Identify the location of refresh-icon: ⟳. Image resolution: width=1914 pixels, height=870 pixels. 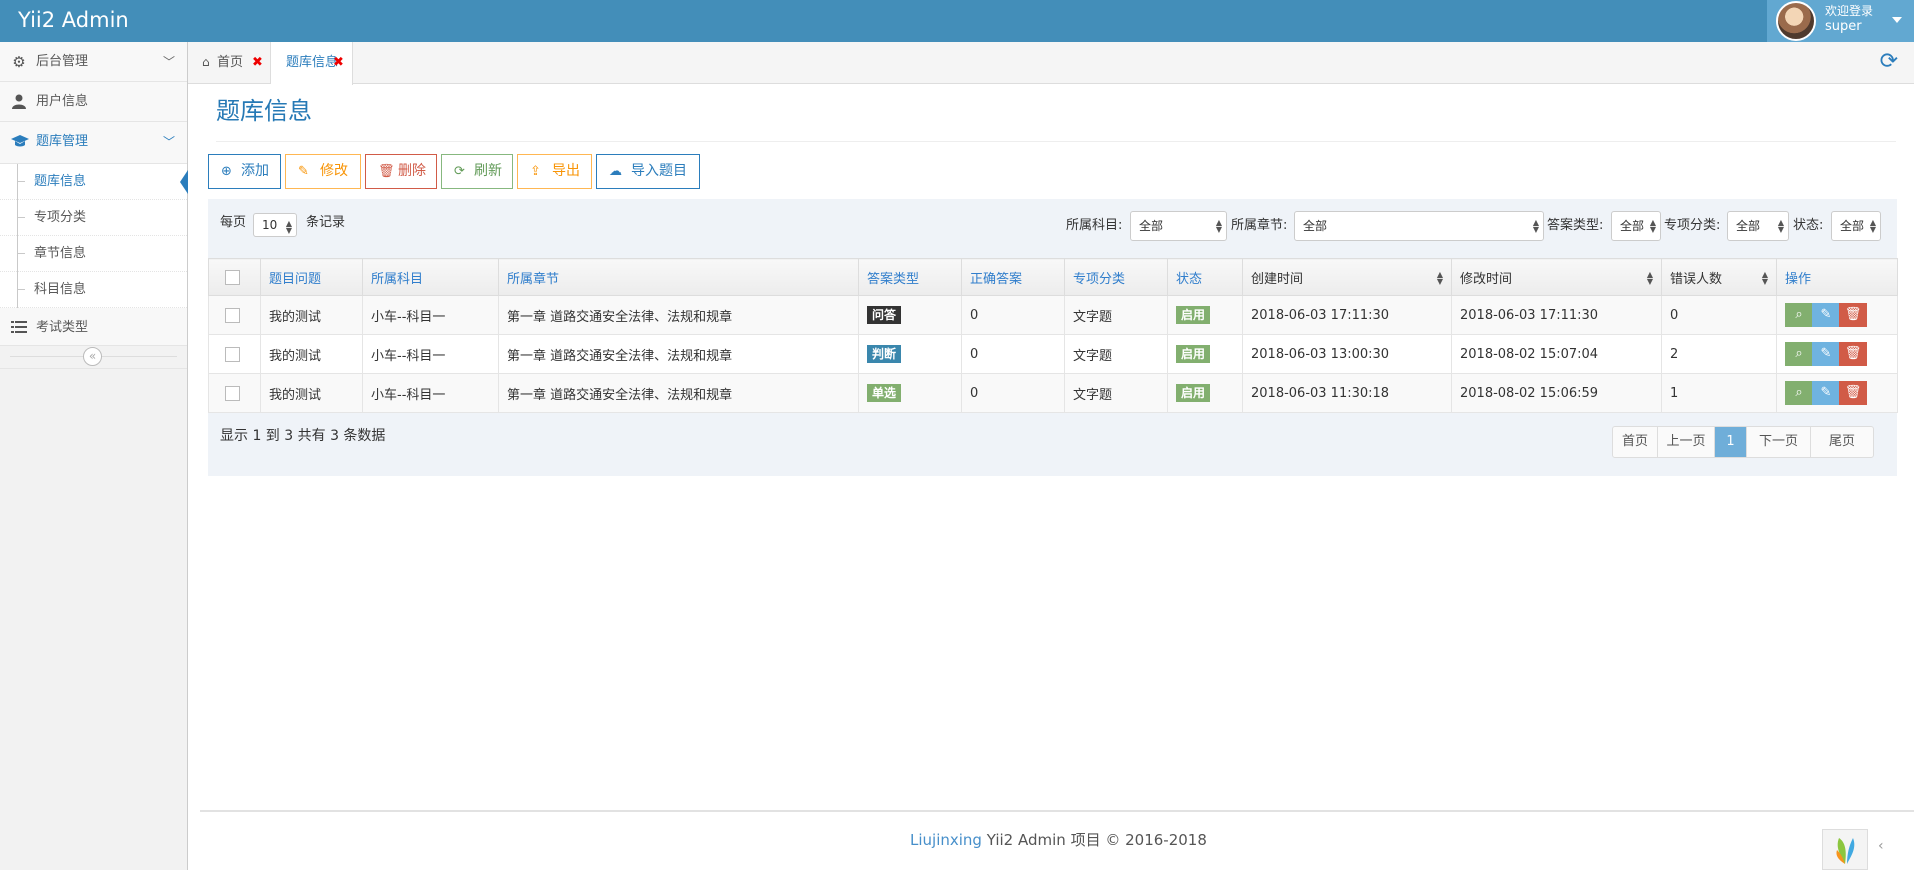
(1889, 62).